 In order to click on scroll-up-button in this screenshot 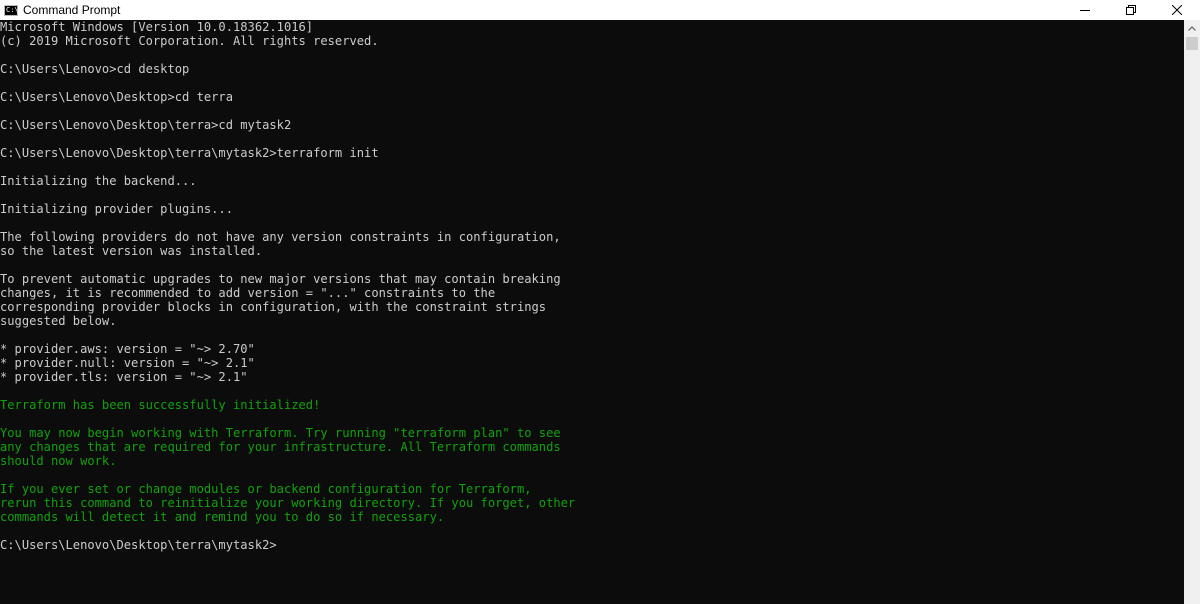, I will do `click(1192, 28)`.